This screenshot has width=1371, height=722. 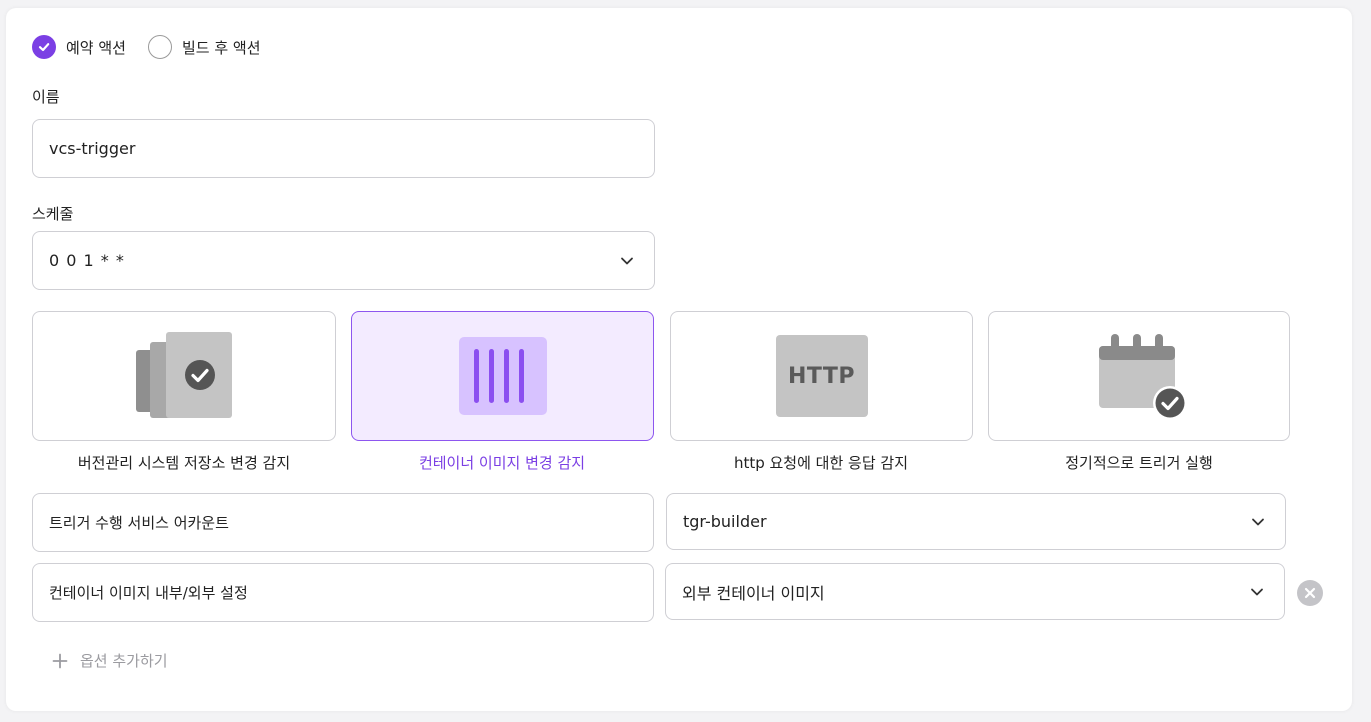 I want to click on radio-unchecked-icon, so click(x=159, y=47).